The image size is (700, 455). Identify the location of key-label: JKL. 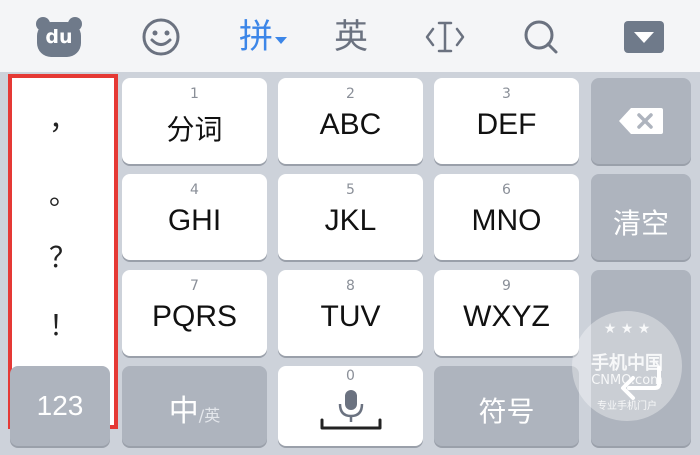
(350, 220).